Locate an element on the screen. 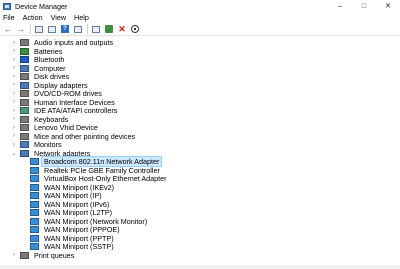  device-manager-icon is located at coordinates (7, 6).